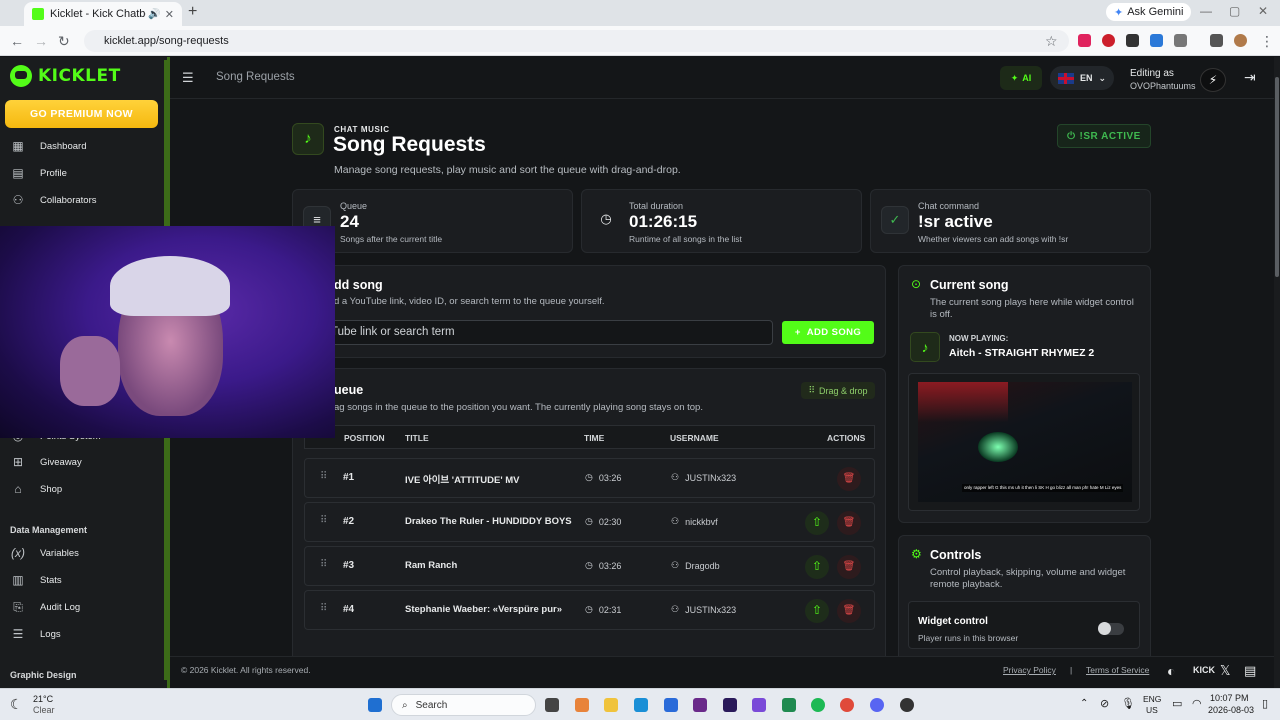 The width and height of the screenshot is (1280, 720). What do you see at coordinates (1128, 703) in the screenshot?
I see `mic-icon: 🎙` at bounding box center [1128, 703].